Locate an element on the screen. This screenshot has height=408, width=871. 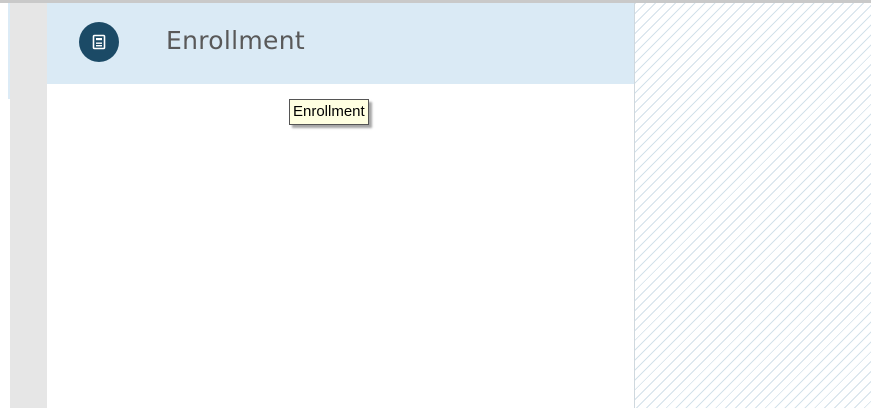
tooltip: Enrollment is located at coordinates (329, 112).